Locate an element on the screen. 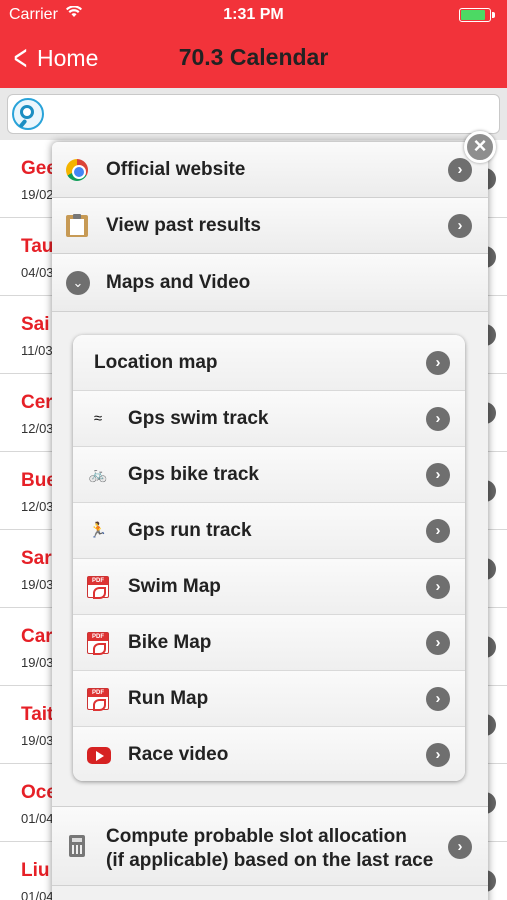  search-input is located at coordinates (253, 114).